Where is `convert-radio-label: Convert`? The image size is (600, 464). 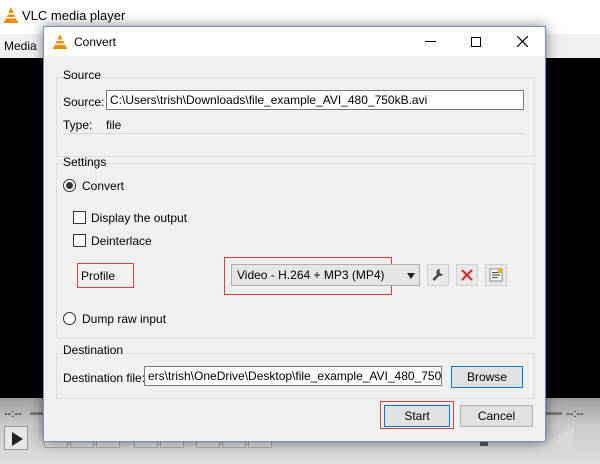 convert-radio-label: Convert is located at coordinates (103, 186).